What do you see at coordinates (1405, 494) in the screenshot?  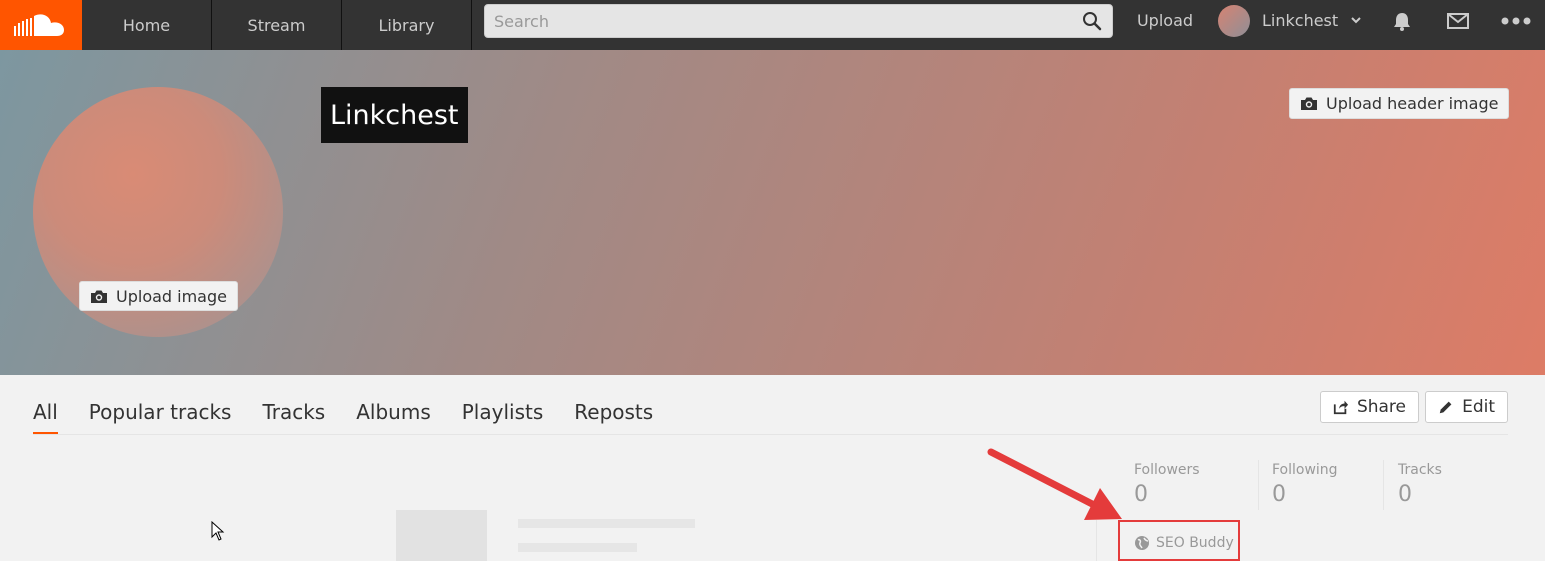 I see `tracks-count: 0` at bounding box center [1405, 494].